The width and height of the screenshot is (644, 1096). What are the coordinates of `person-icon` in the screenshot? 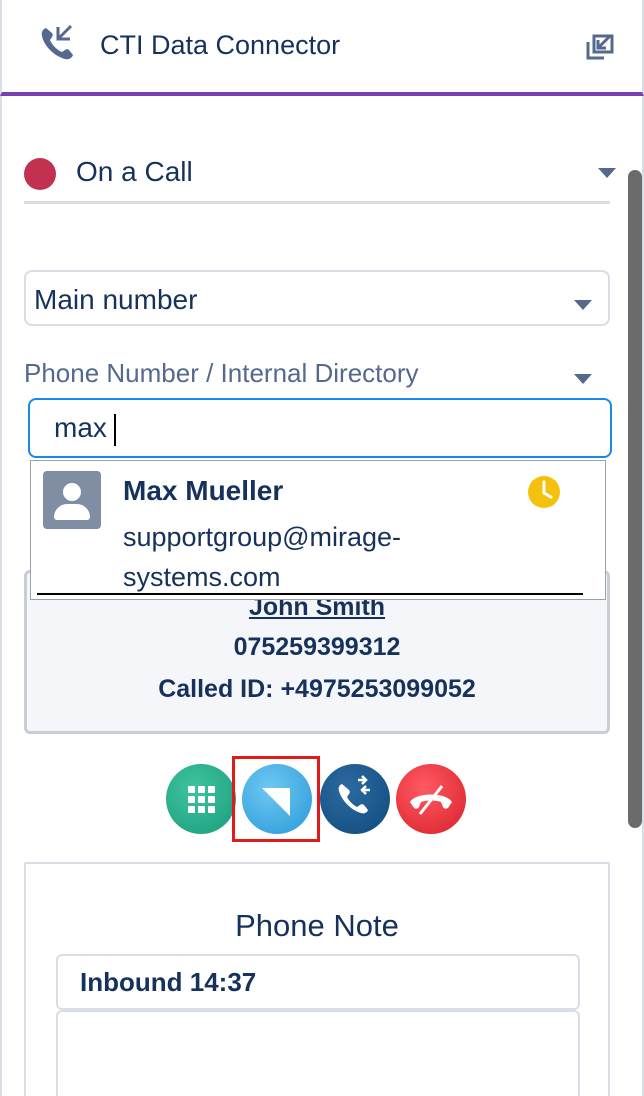 It's located at (72, 492).